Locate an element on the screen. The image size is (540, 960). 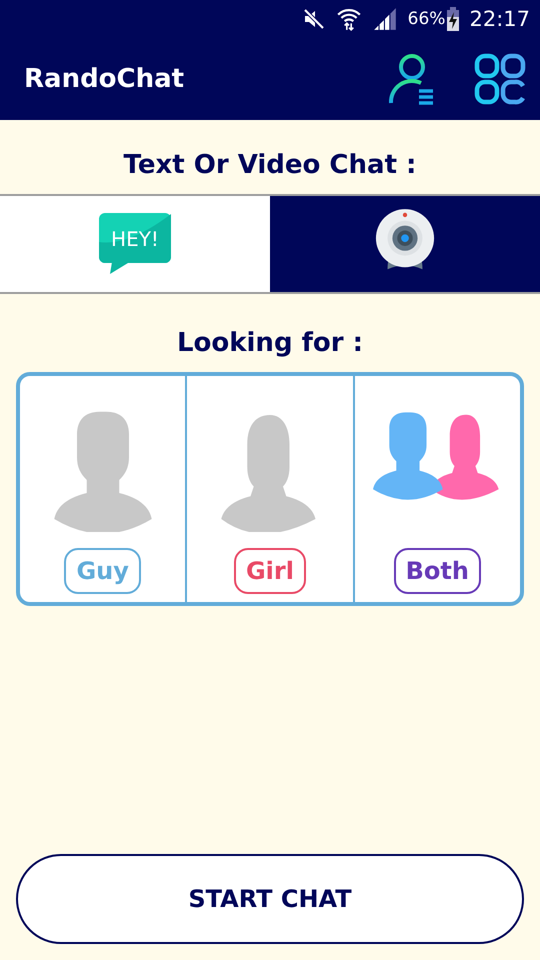
gender-button: Both is located at coordinates (437, 571).